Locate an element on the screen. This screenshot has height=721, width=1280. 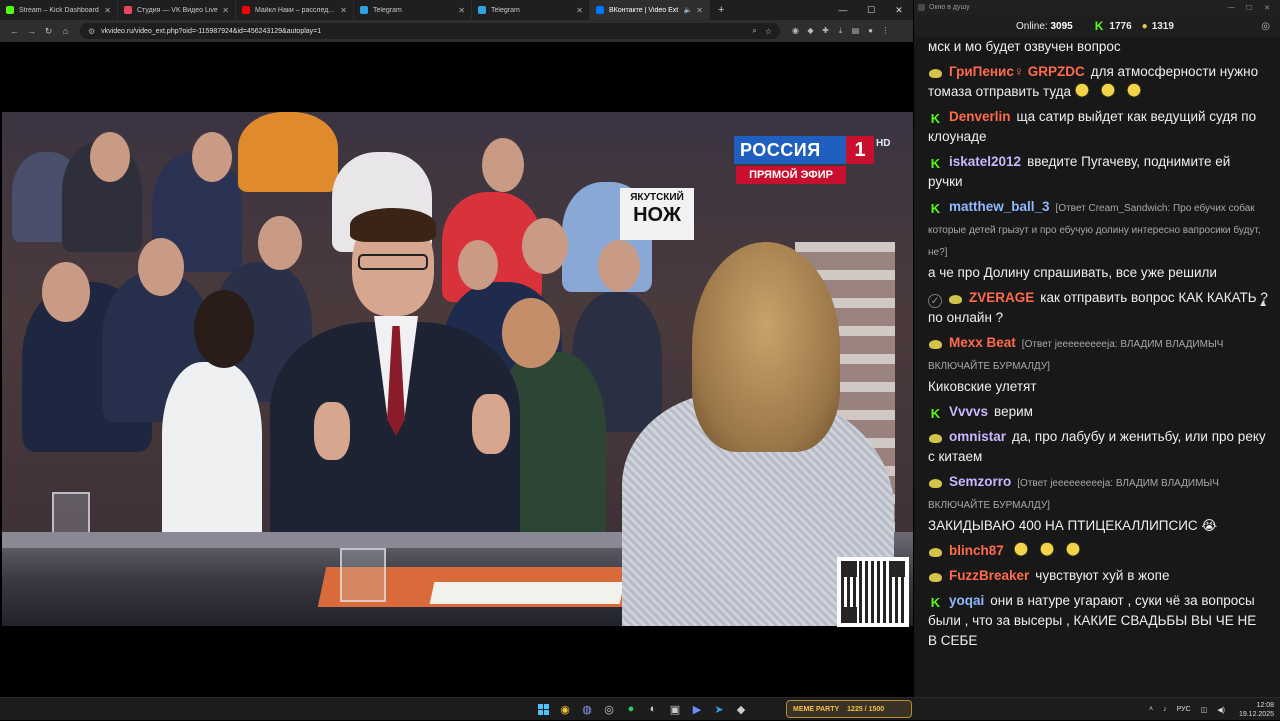
new-tab-button: + is located at coordinates (721, 10).